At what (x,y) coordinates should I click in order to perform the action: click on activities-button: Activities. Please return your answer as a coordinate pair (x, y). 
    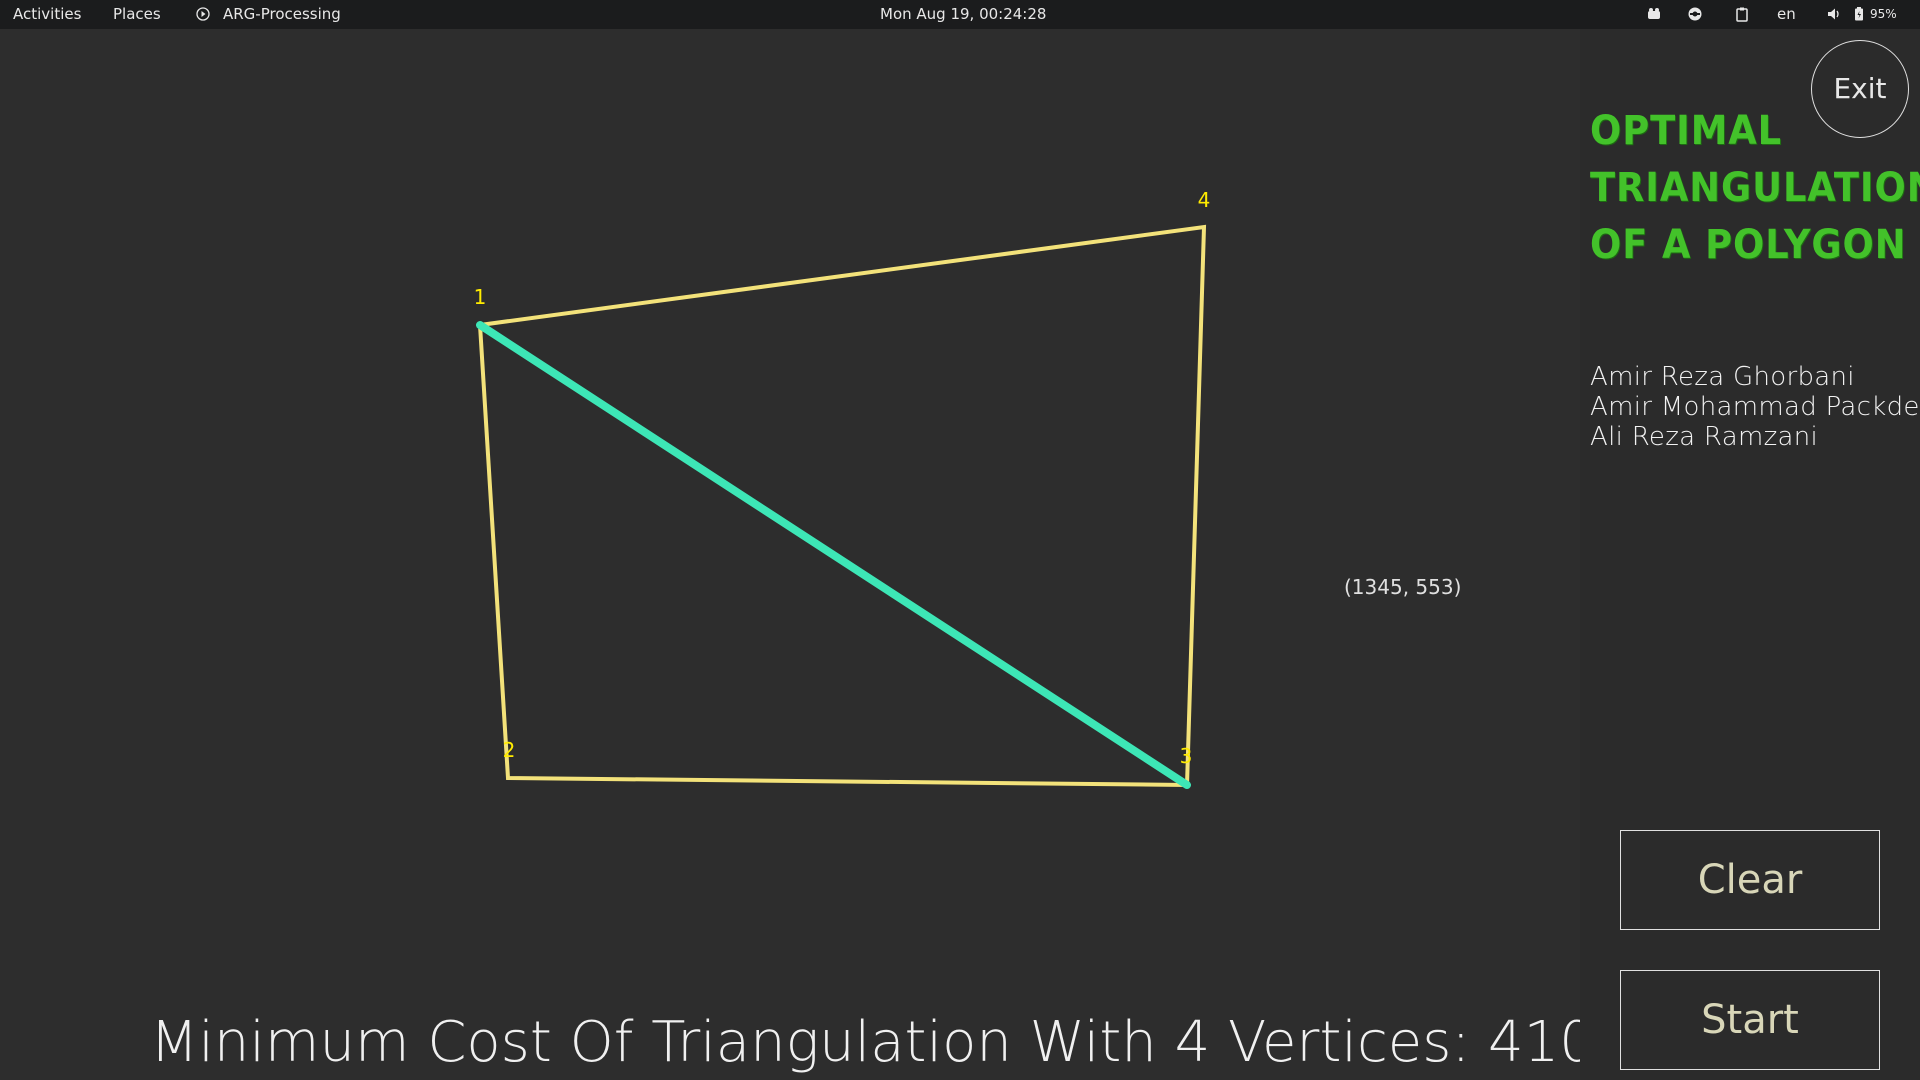
    Looking at the image, I should click on (47, 14).